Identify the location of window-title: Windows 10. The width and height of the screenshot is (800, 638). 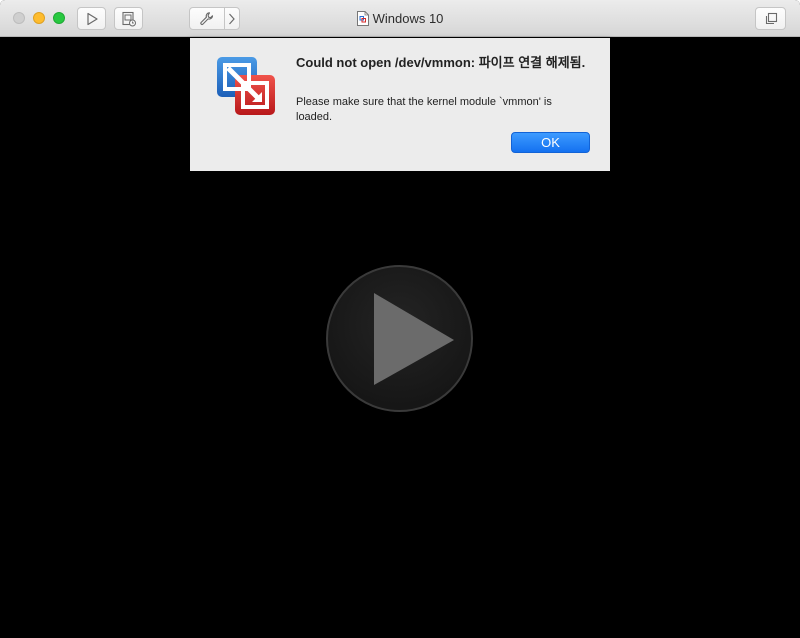
(400, 18).